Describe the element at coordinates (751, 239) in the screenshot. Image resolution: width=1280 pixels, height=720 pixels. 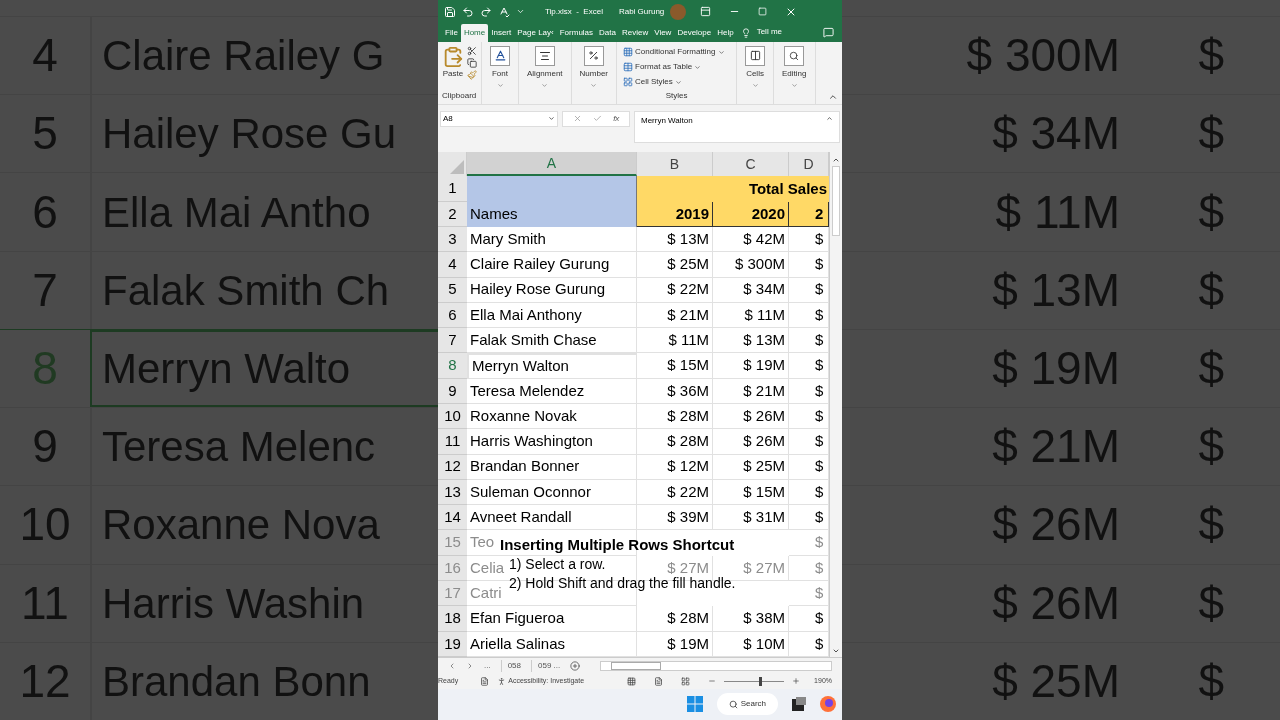
I see `table-cell: $ 42M` at that location.